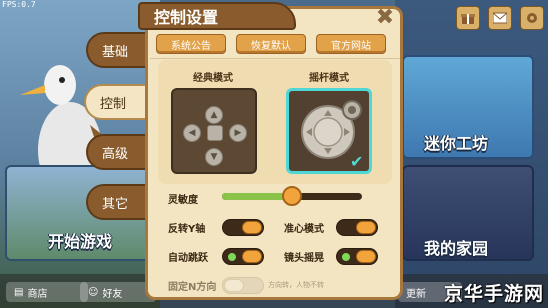  I want to click on tab-control-label: 控制, so click(113, 104).